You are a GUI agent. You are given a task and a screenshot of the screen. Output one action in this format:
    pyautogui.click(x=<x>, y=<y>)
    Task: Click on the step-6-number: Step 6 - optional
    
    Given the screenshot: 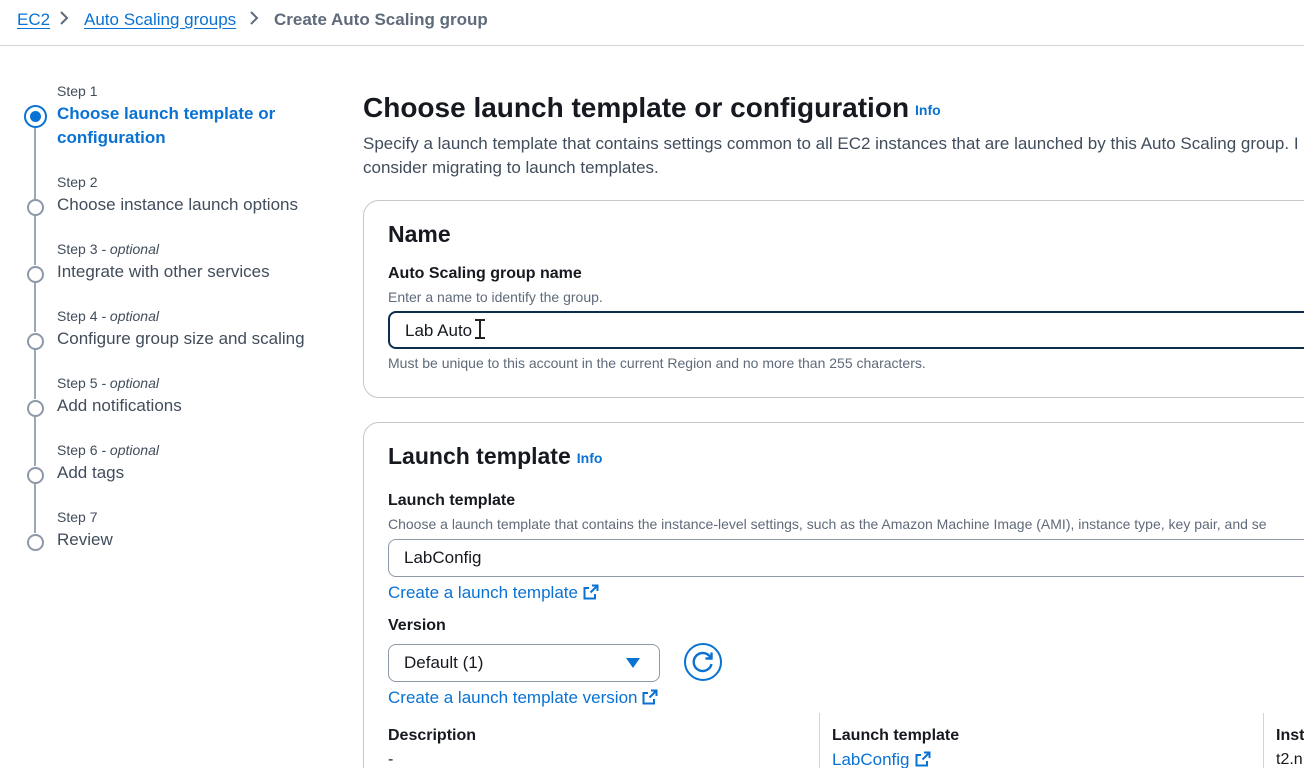 What is the action you would take?
    pyautogui.click(x=108, y=450)
    